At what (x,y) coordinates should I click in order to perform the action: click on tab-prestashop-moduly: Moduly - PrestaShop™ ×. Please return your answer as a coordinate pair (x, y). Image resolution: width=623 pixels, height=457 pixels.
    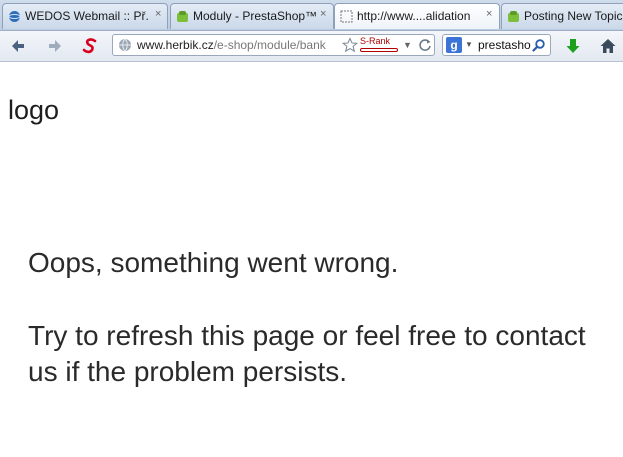
    Looking at the image, I should click on (252, 16).